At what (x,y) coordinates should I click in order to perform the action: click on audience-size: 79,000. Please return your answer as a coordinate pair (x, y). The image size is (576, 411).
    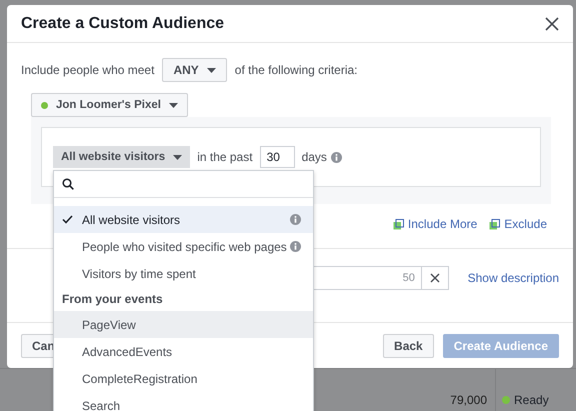
    Looking at the image, I should click on (469, 400).